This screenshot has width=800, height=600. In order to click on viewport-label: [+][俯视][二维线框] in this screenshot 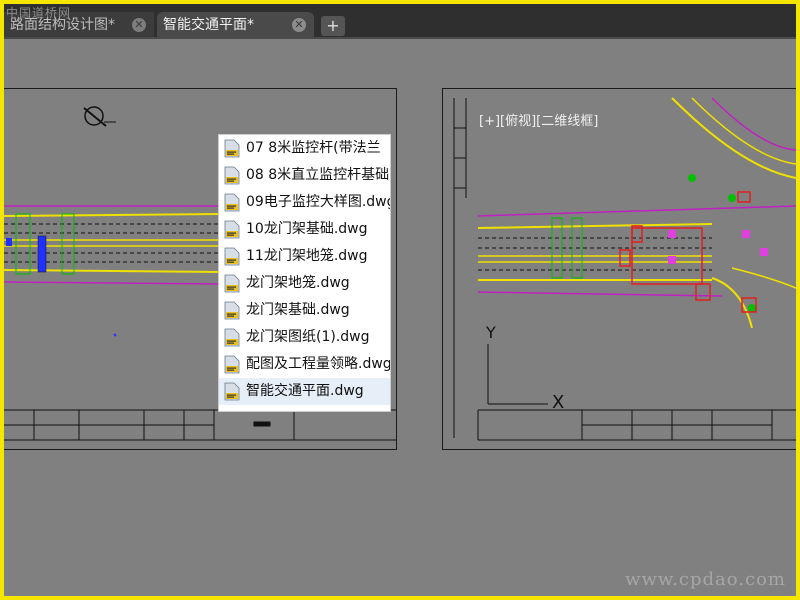, I will do `click(538, 119)`.